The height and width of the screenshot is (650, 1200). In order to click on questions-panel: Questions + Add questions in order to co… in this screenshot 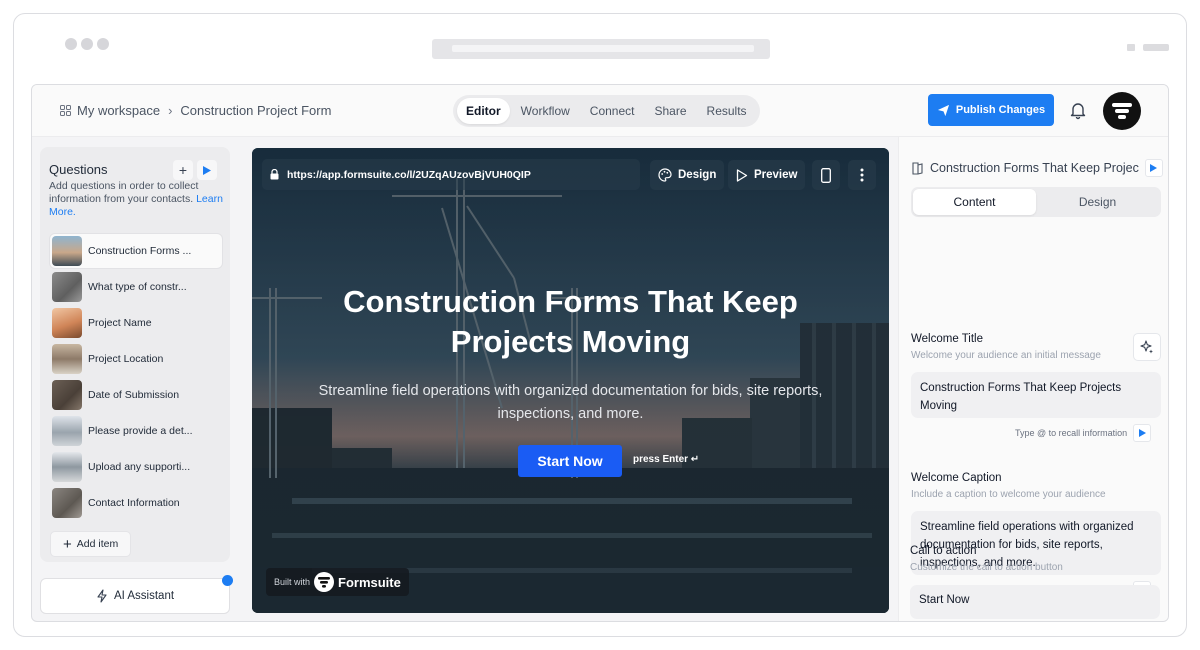, I will do `click(135, 354)`.